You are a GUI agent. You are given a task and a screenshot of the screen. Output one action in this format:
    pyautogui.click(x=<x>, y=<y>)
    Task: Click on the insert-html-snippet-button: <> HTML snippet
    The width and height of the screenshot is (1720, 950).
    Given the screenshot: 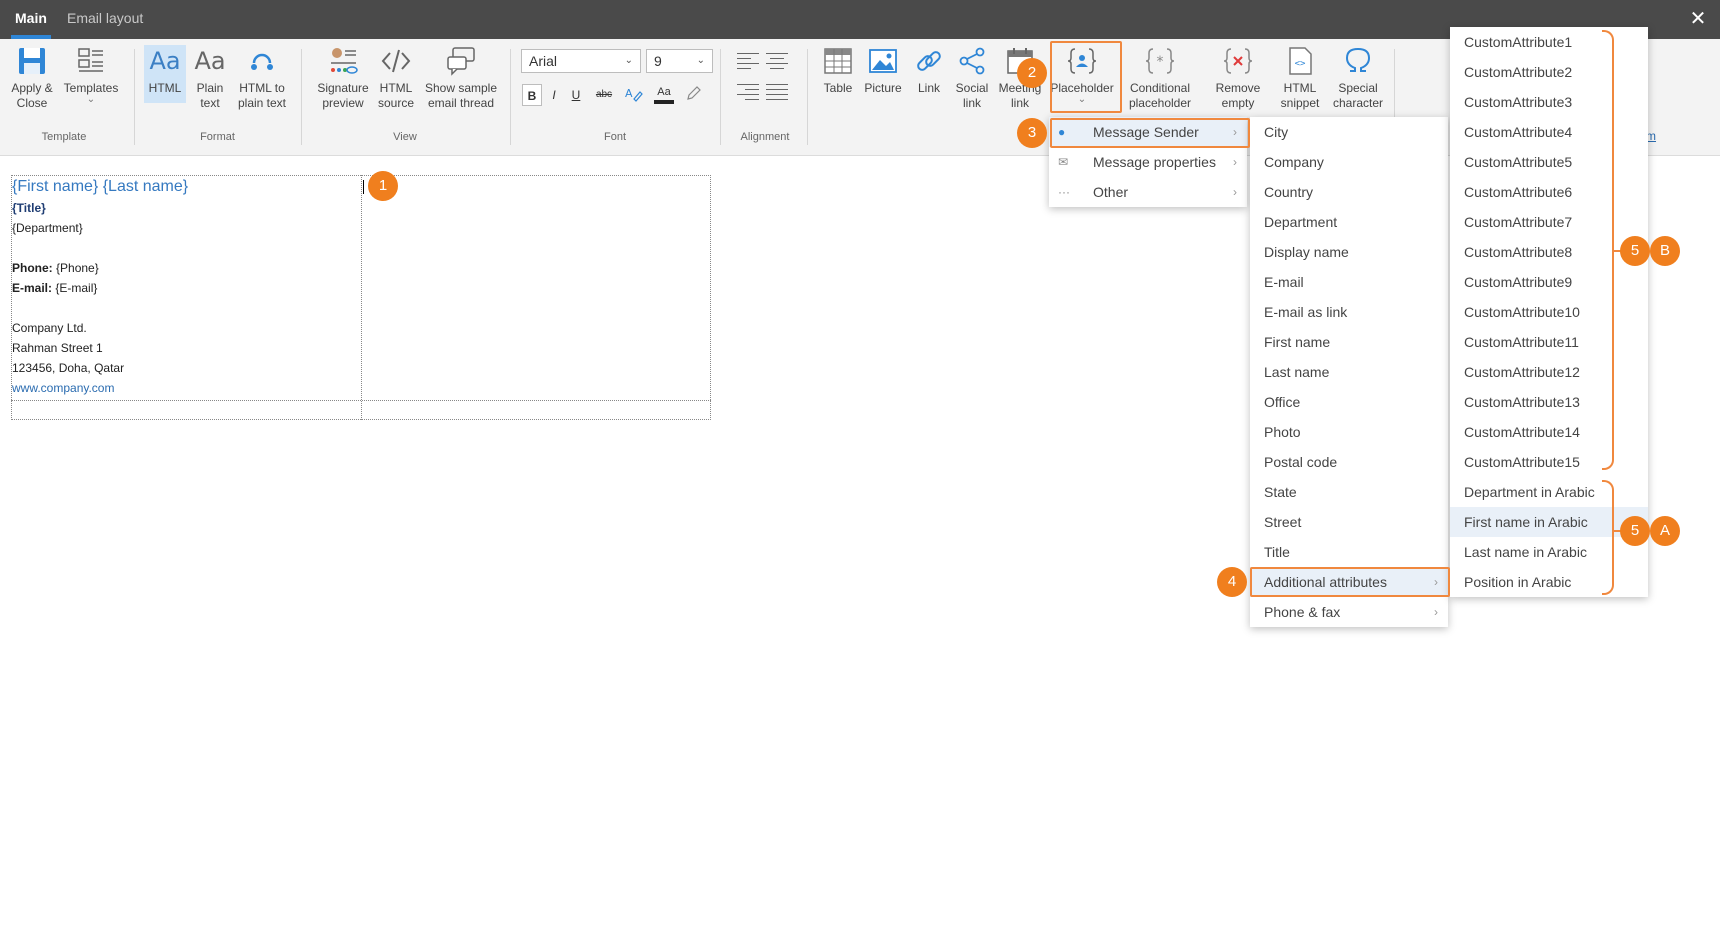 What is the action you would take?
    pyautogui.click(x=1300, y=78)
    